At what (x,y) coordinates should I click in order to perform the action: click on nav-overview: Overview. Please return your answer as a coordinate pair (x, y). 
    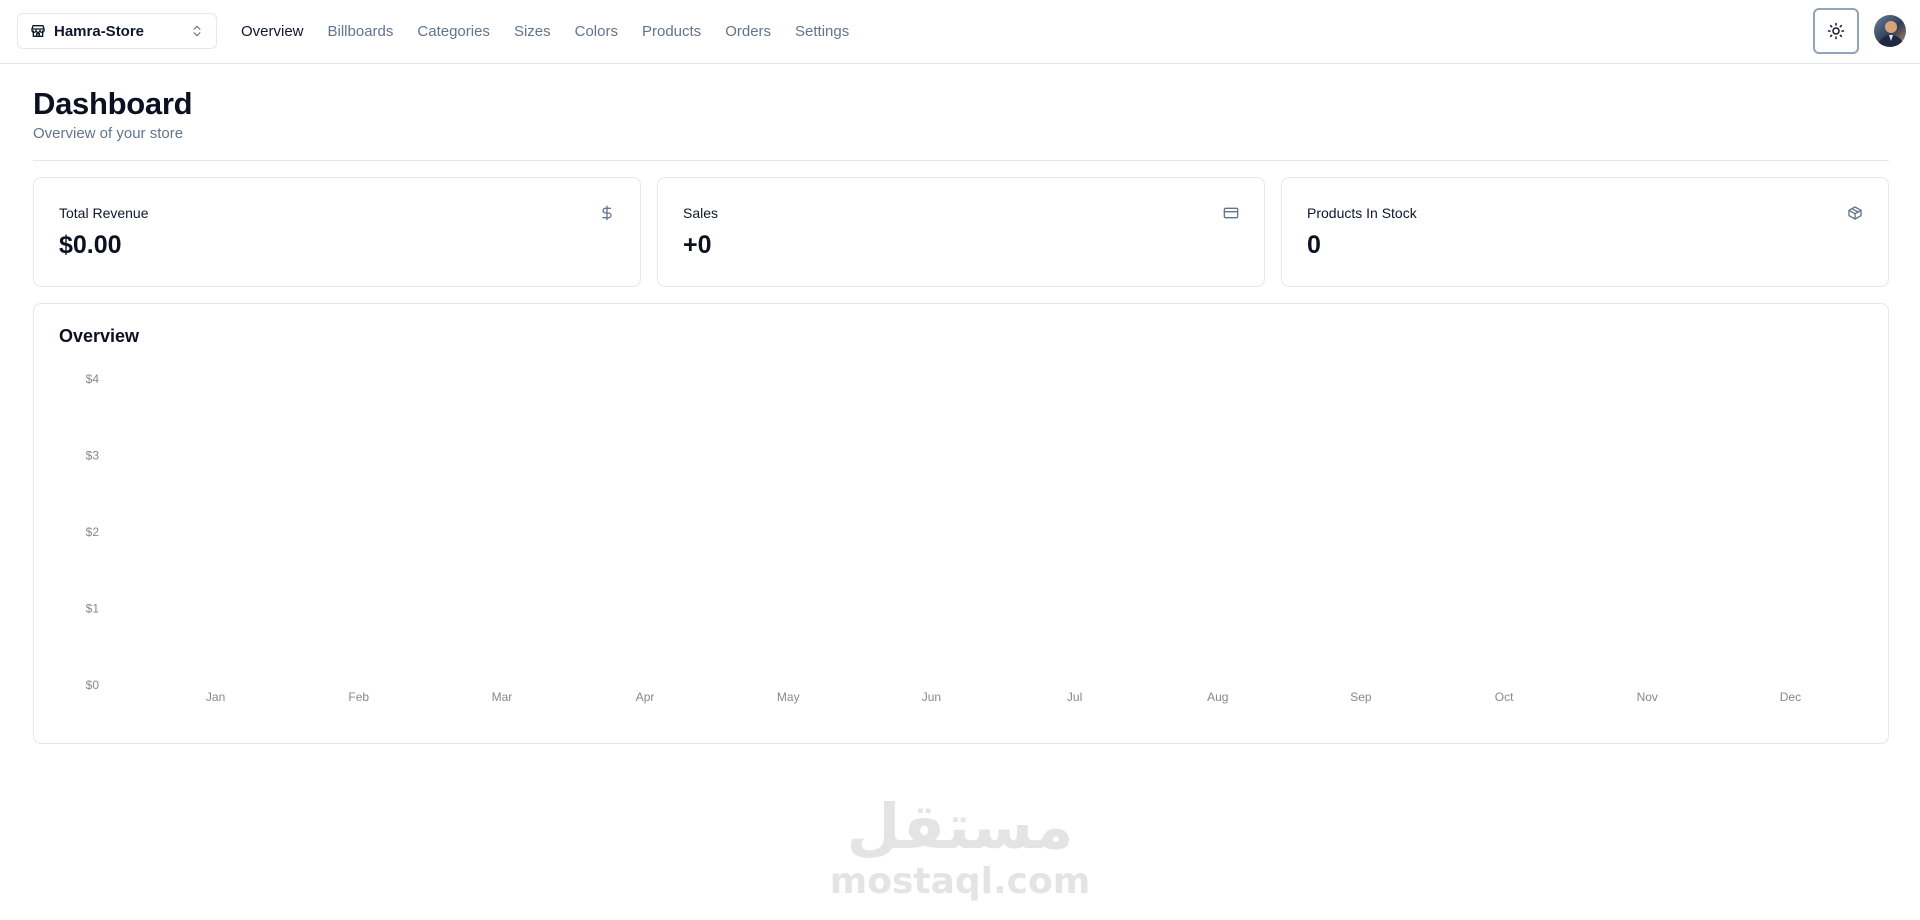
    Looking at the image, I should click on (272, 31).